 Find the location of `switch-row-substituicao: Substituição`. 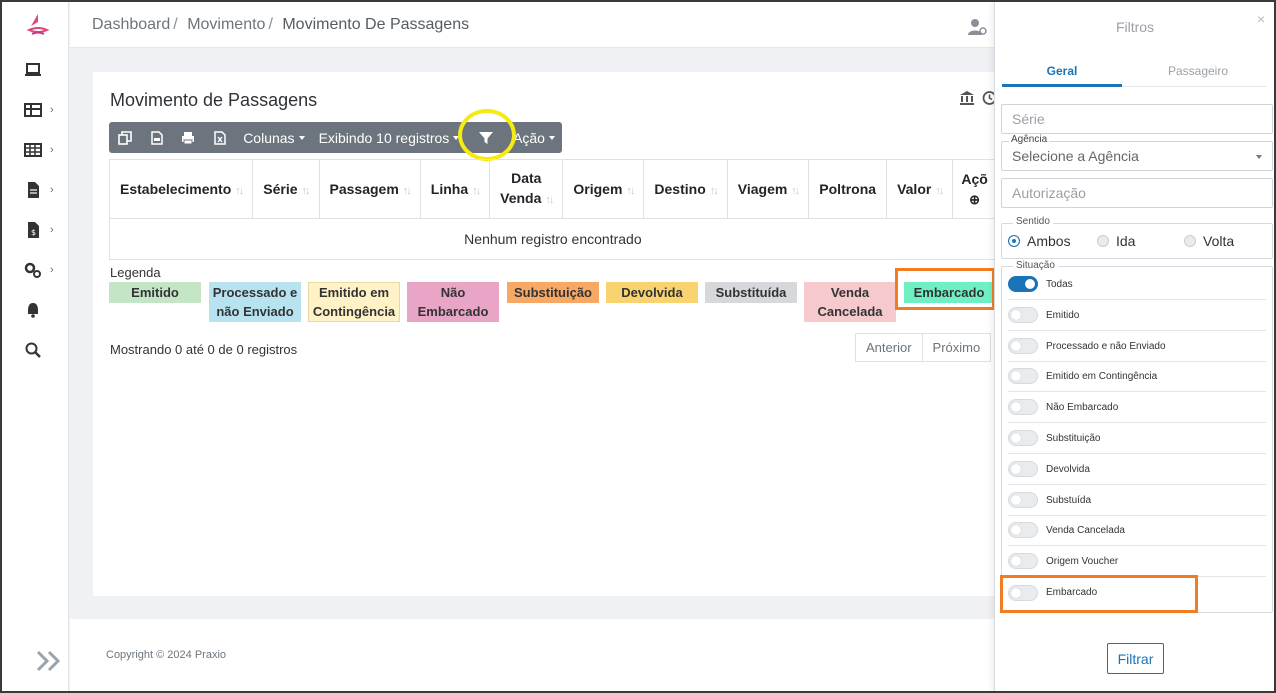

switch-row-substituicao: Substituição is located at coordinates (1137, 438).